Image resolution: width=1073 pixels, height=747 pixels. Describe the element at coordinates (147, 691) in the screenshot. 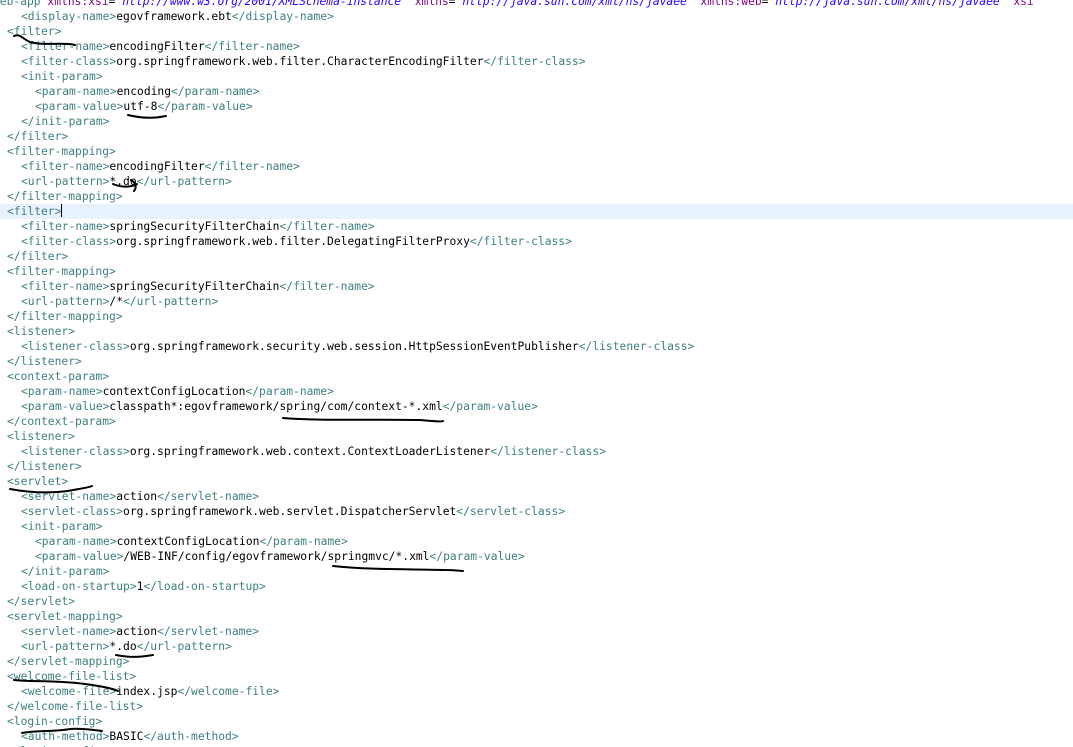

I see `xml-text-value: index.jsp` at that location.